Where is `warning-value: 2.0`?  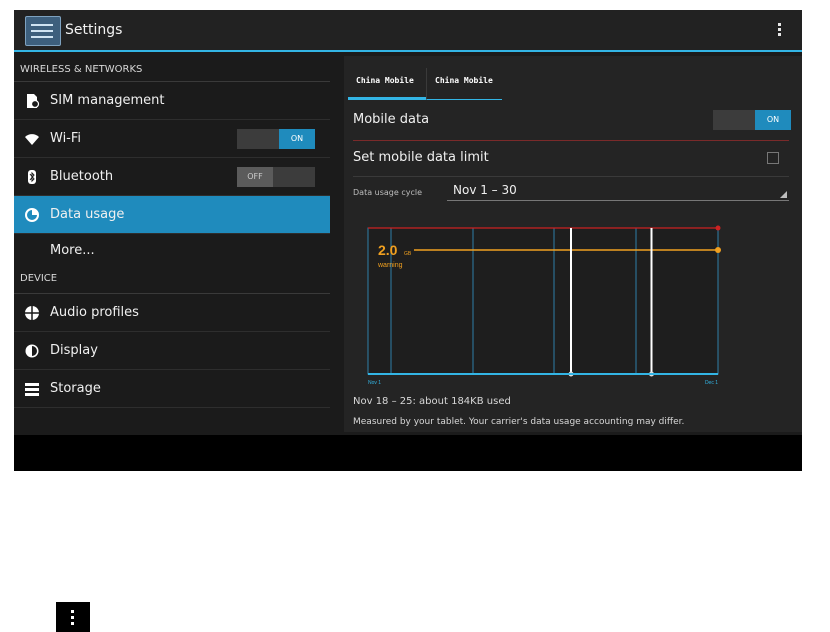
warning-value: 2.0 is located at coordinates (388, 250).